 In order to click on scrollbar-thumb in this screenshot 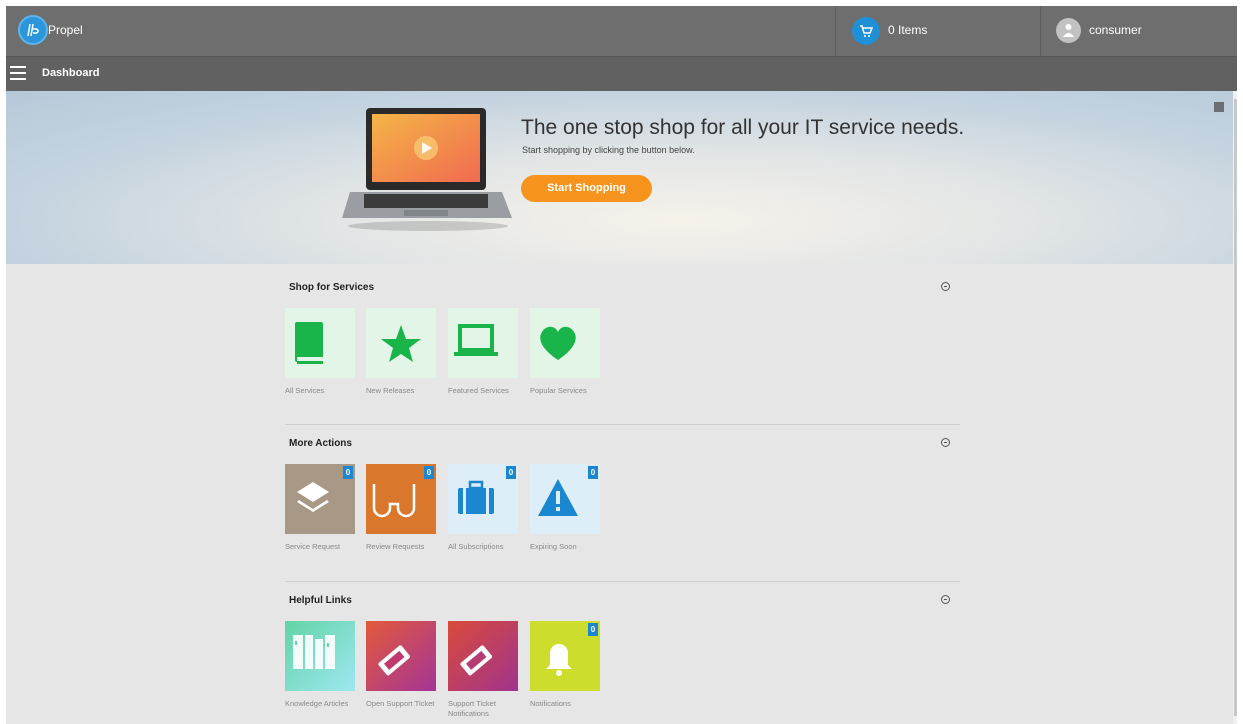, I will do `click(1235, 407)`.